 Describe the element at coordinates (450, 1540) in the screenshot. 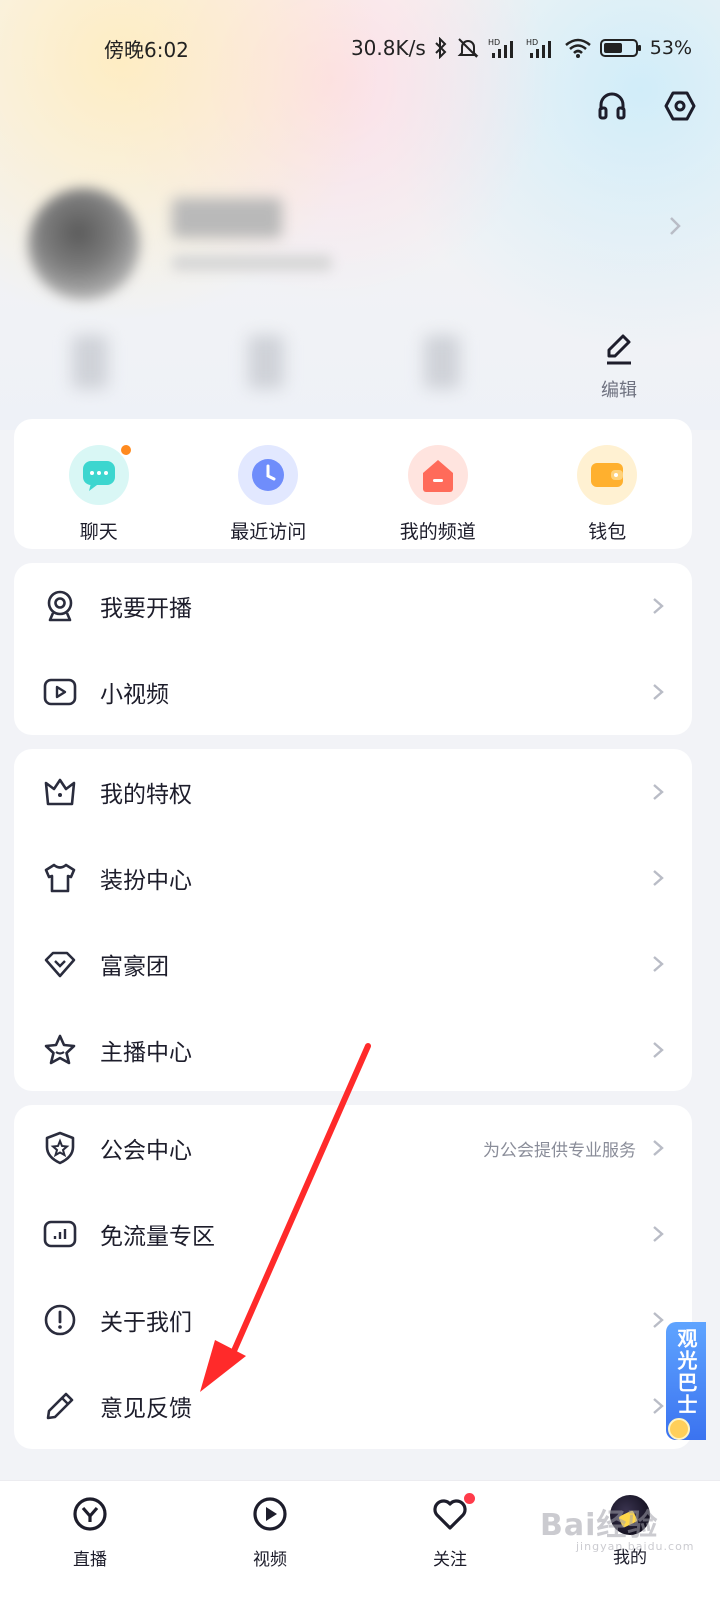

I see `tab-follow: 关注` at that location.